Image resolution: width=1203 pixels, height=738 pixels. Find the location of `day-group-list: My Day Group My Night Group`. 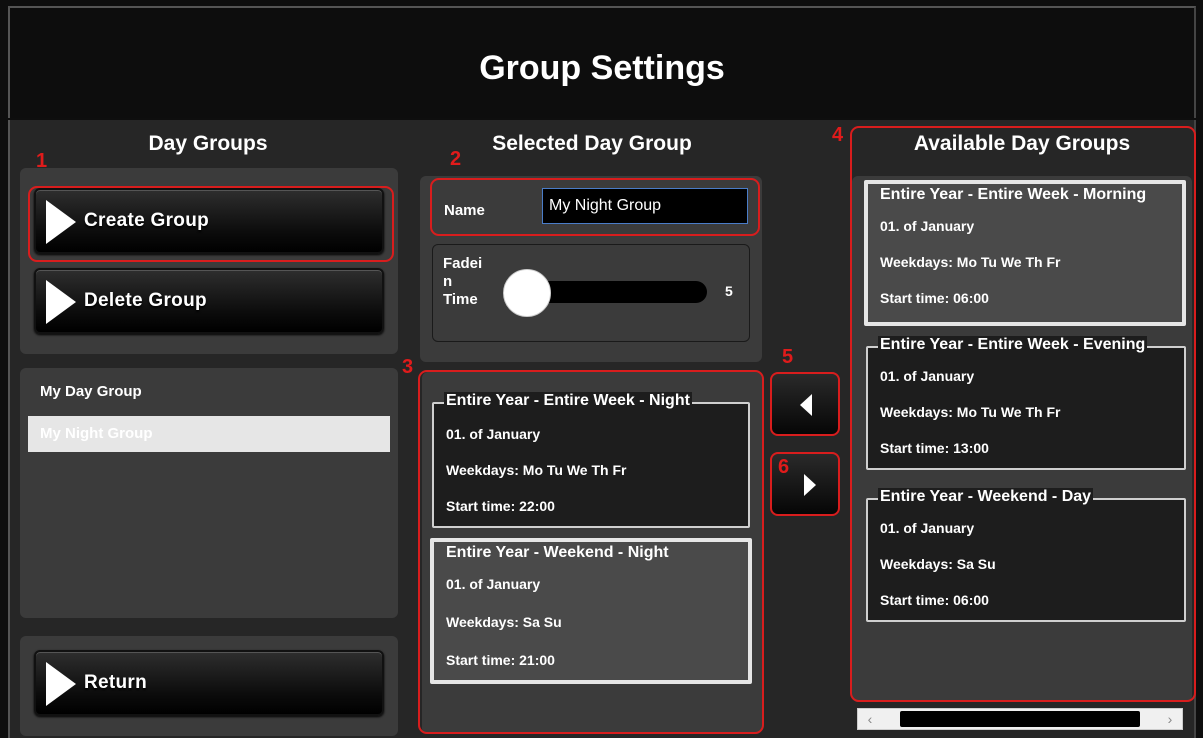

day-group-list: My Day Group My Night Group is located at coordinates (209, 493).